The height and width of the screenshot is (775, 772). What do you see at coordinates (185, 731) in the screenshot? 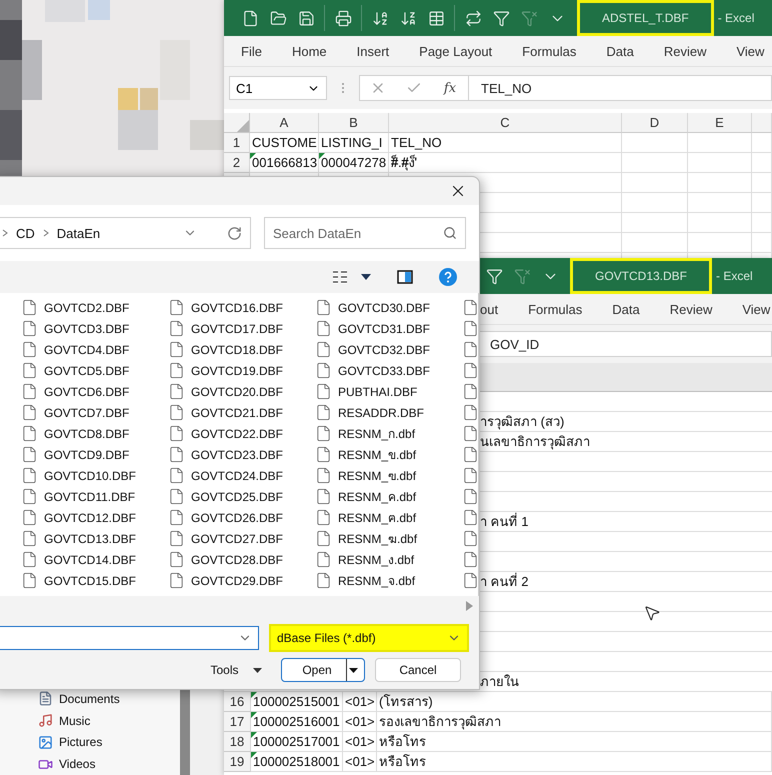
I see `scrollbar` at bounding box center [185, 731].